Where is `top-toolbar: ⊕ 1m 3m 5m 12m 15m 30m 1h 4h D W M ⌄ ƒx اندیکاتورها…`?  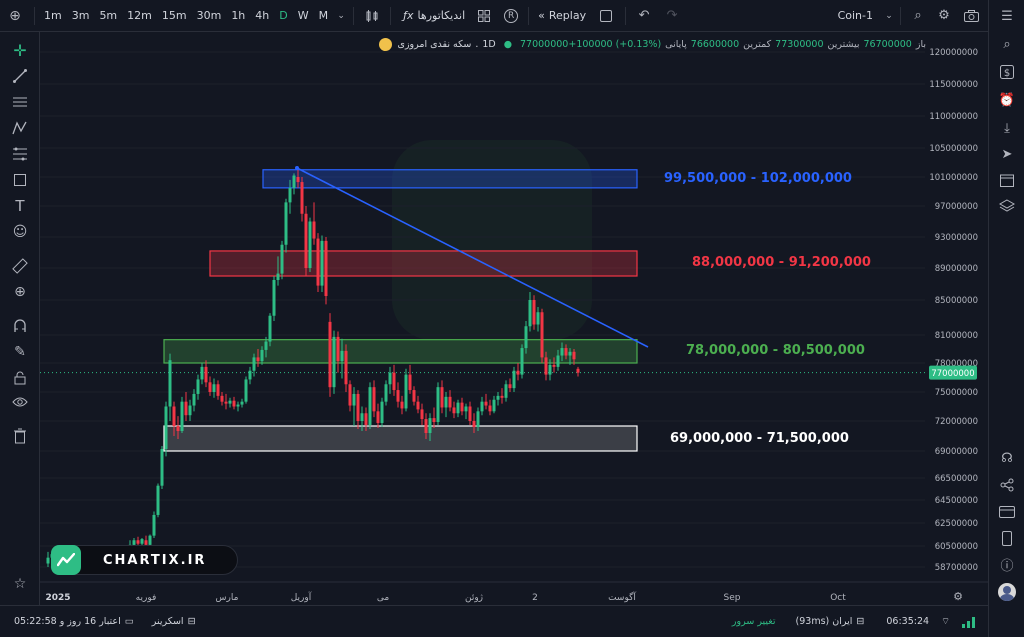
top-toolbar: ⊕ 1m 3m 5m 12m 15m 30m 1h 4h D W M ⌄ ƒx اندیکاتورها… is located at coordinates (512, 16).